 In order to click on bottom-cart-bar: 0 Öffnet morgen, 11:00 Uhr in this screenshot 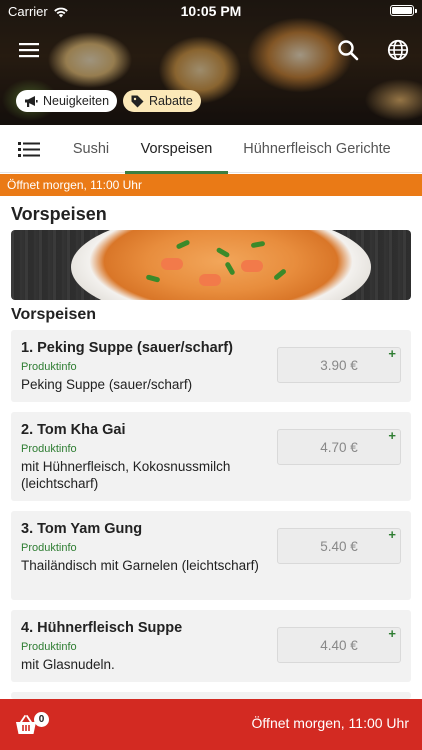, I will do `click(211, 724)`.